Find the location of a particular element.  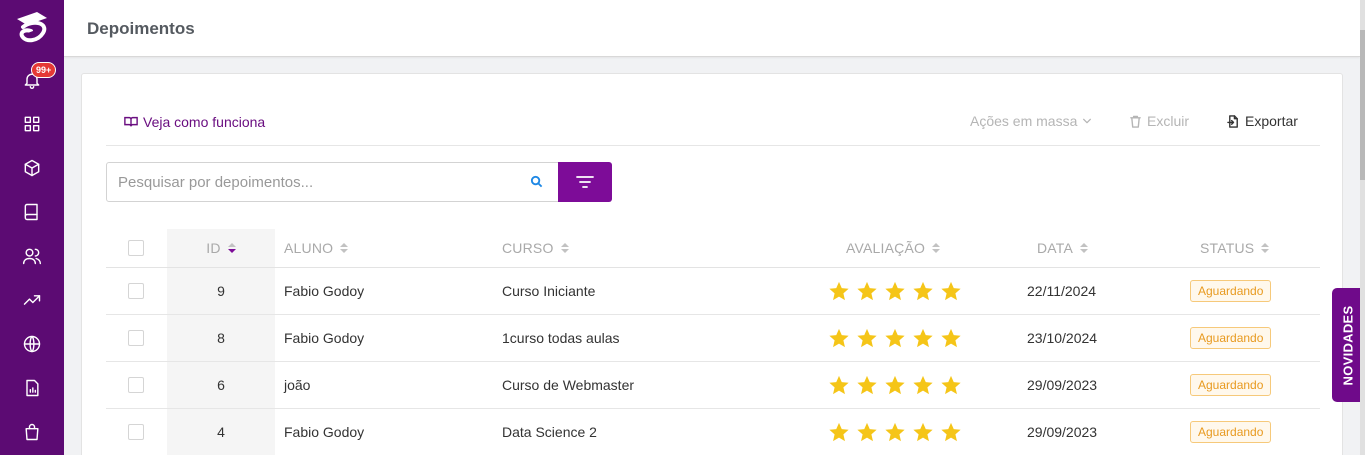

logo-icon is located at coordinates (32, 27).